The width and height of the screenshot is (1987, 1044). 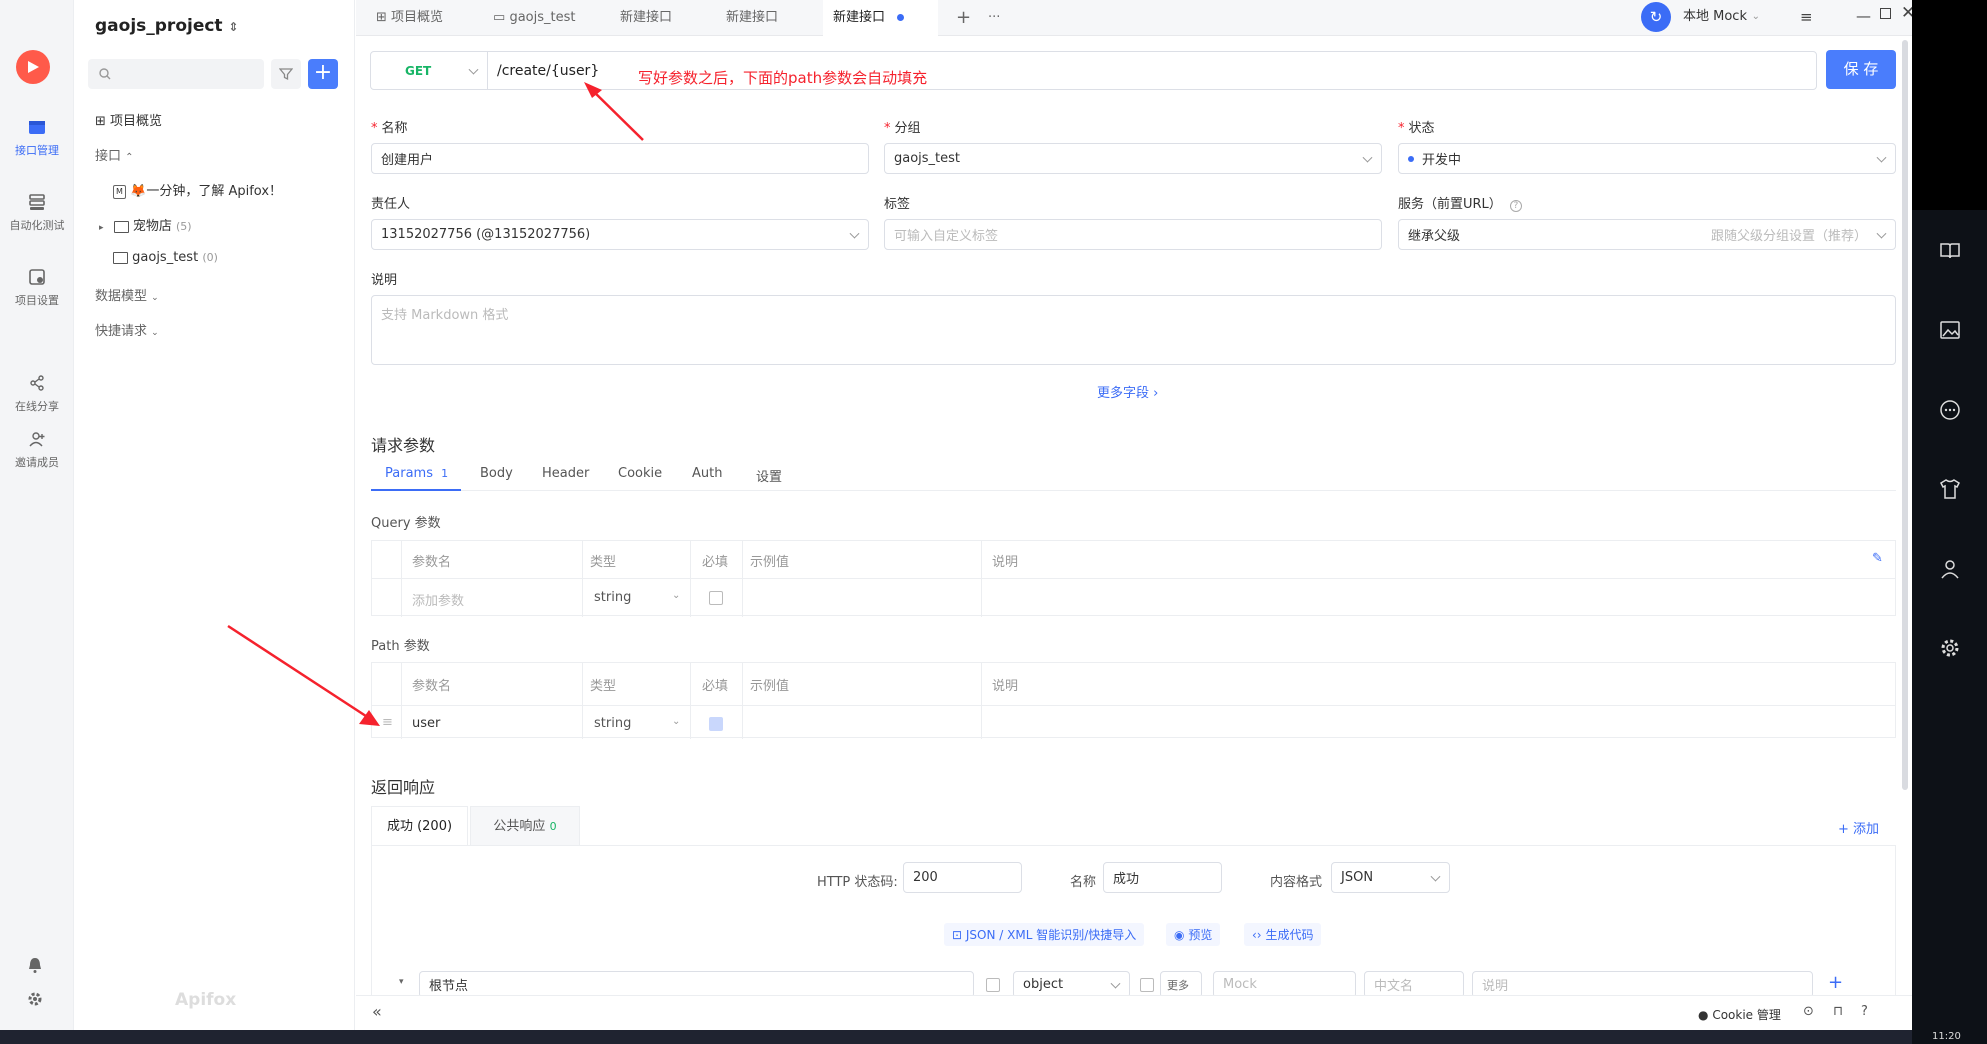 What do you see at coordinates (165, 257) in the screenshot?
I see `sidebar-item-gaojs-test: gaojs_test (0)` at bounding box center [165, 257].